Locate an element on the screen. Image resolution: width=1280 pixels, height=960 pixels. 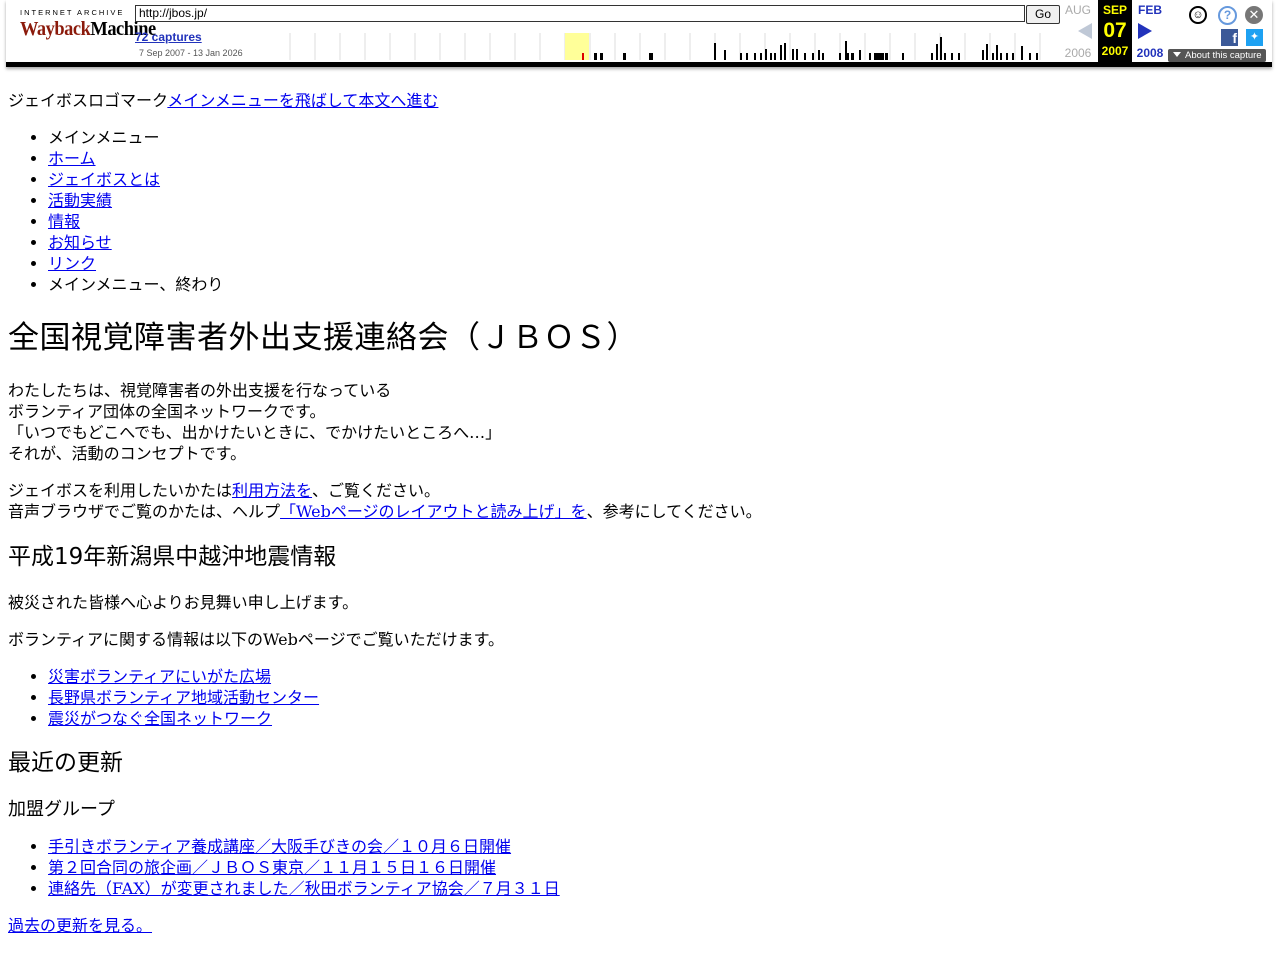
prev-capture-arrow-icon is located at coordinates (1085, 31).